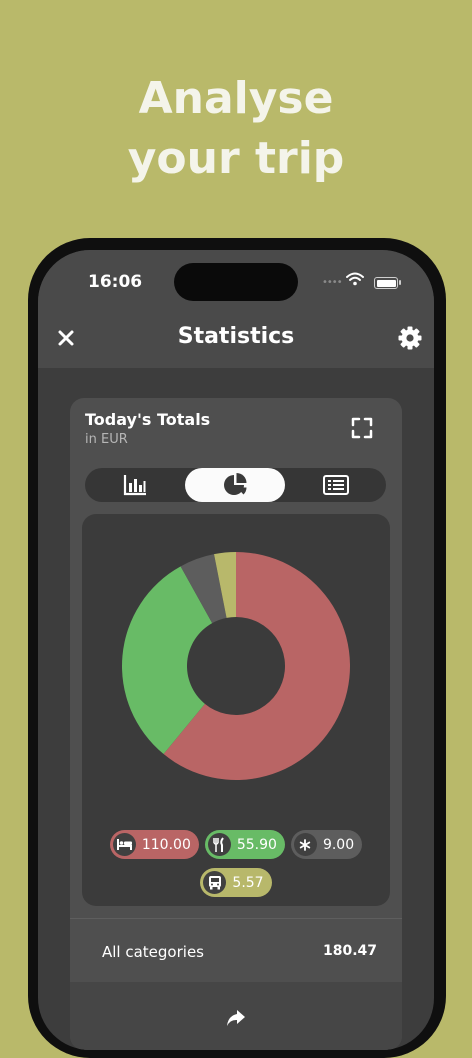 The width and height of the screenshot is (472, 1058). I want to click on tab-list, so click(336, 485).